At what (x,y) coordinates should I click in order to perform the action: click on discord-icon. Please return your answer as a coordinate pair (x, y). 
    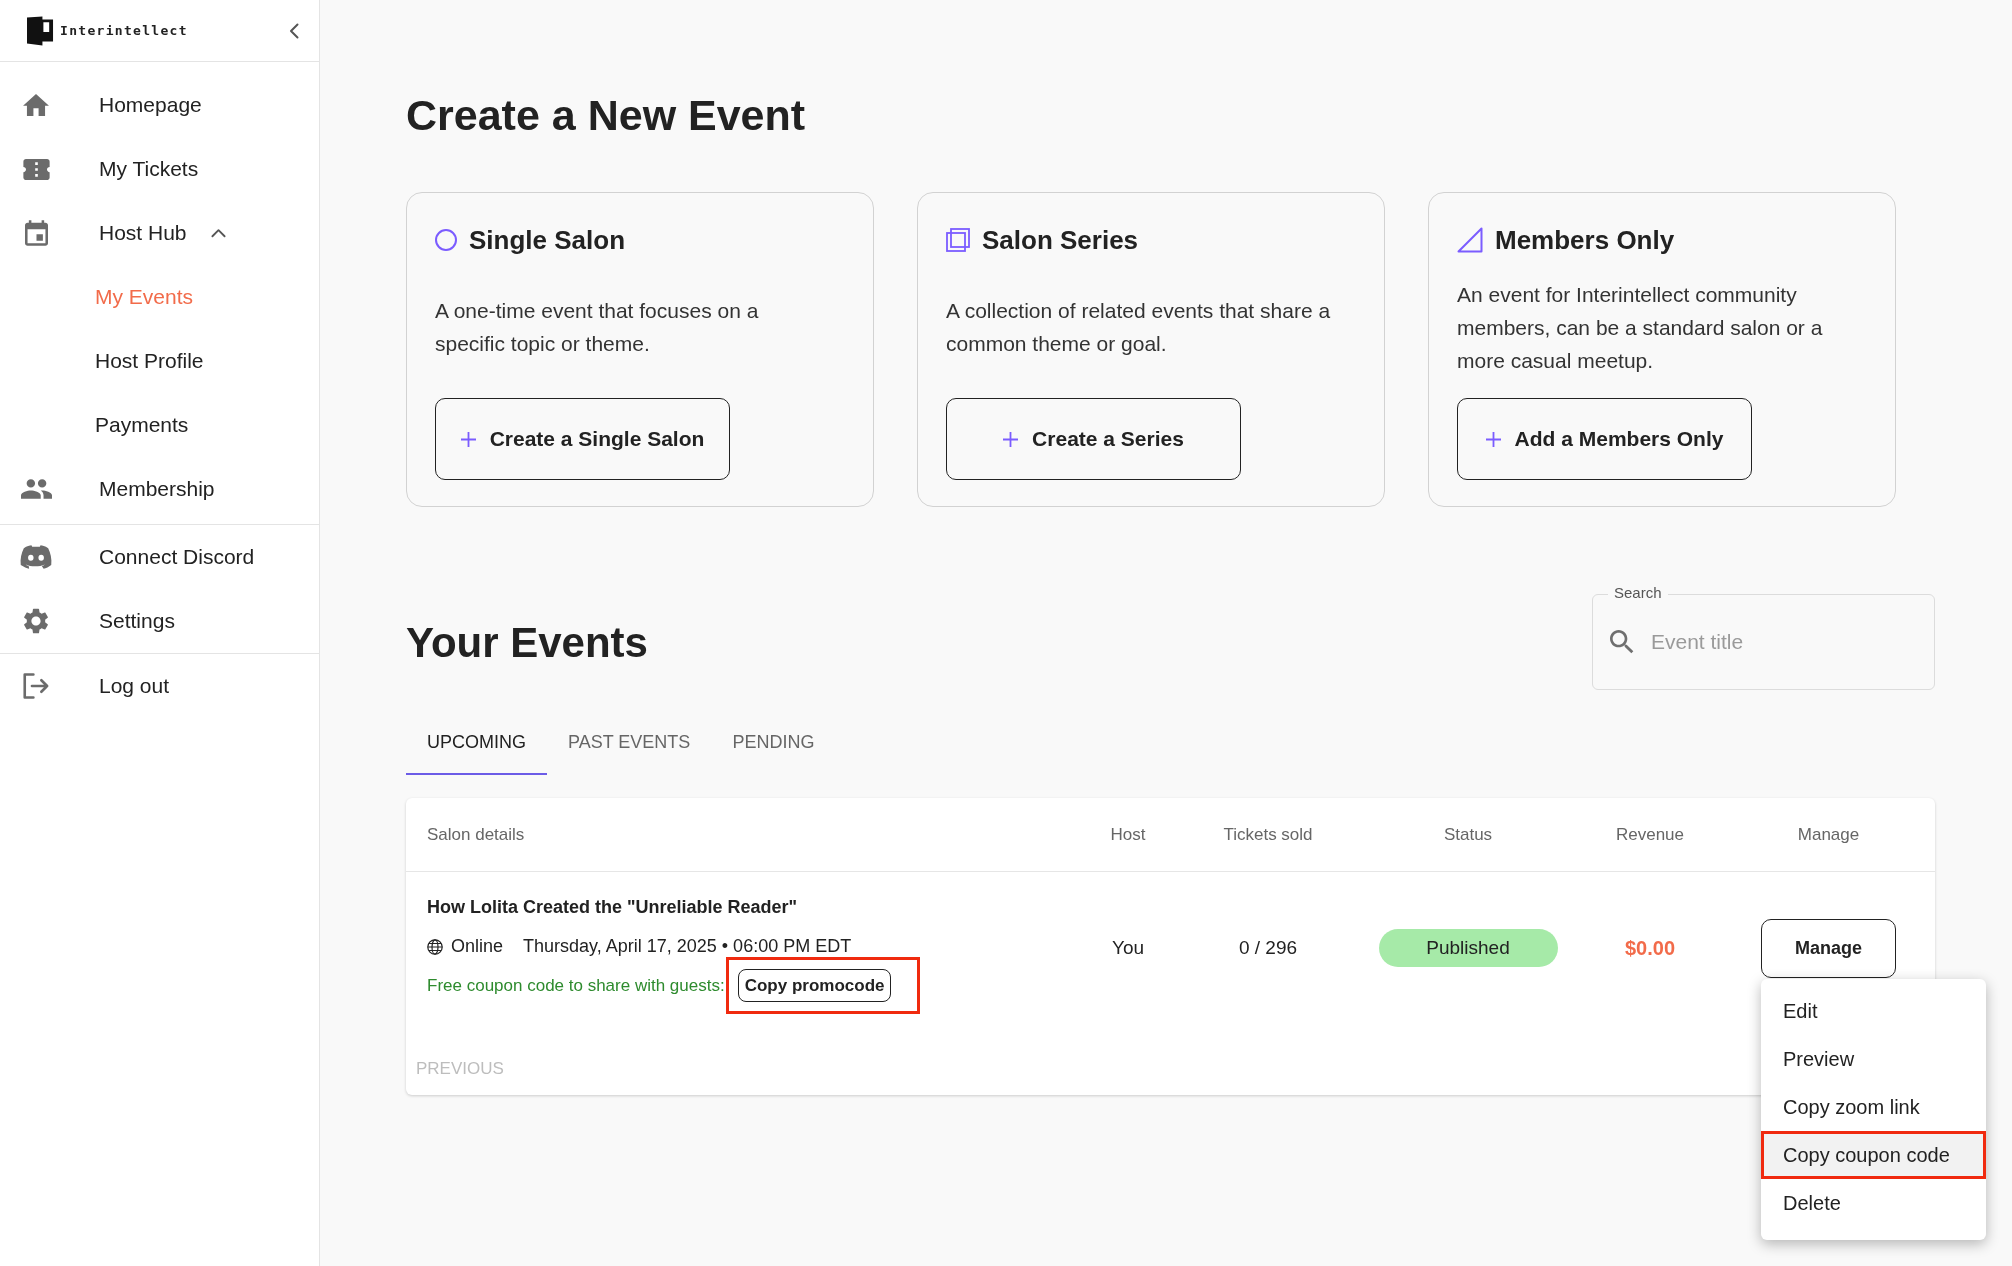
    Looking at the image, I should click on (36, 557).